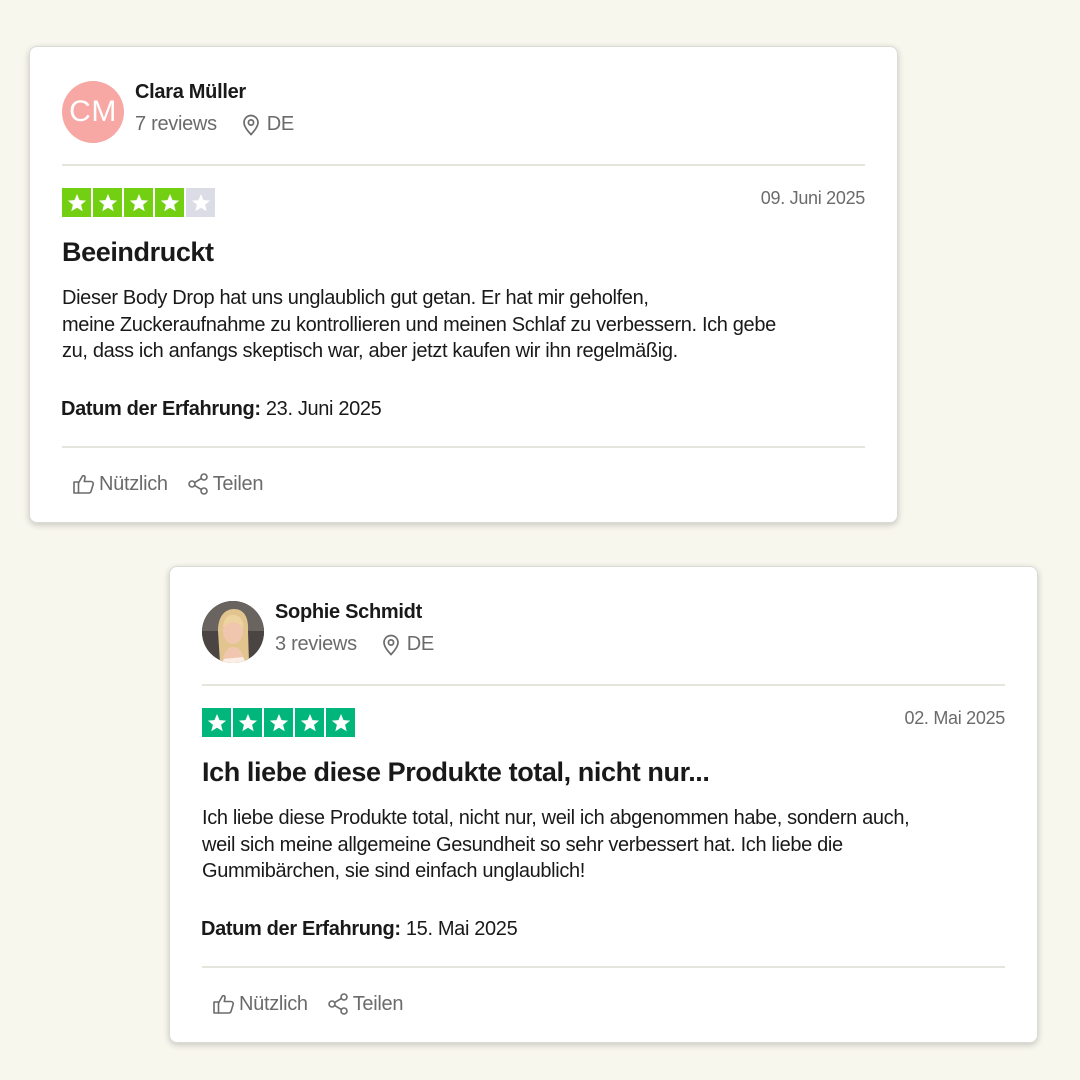 The image size is (1080, 1080). I want to click on review-date: 09. Juni 2025, so click(813, 198).